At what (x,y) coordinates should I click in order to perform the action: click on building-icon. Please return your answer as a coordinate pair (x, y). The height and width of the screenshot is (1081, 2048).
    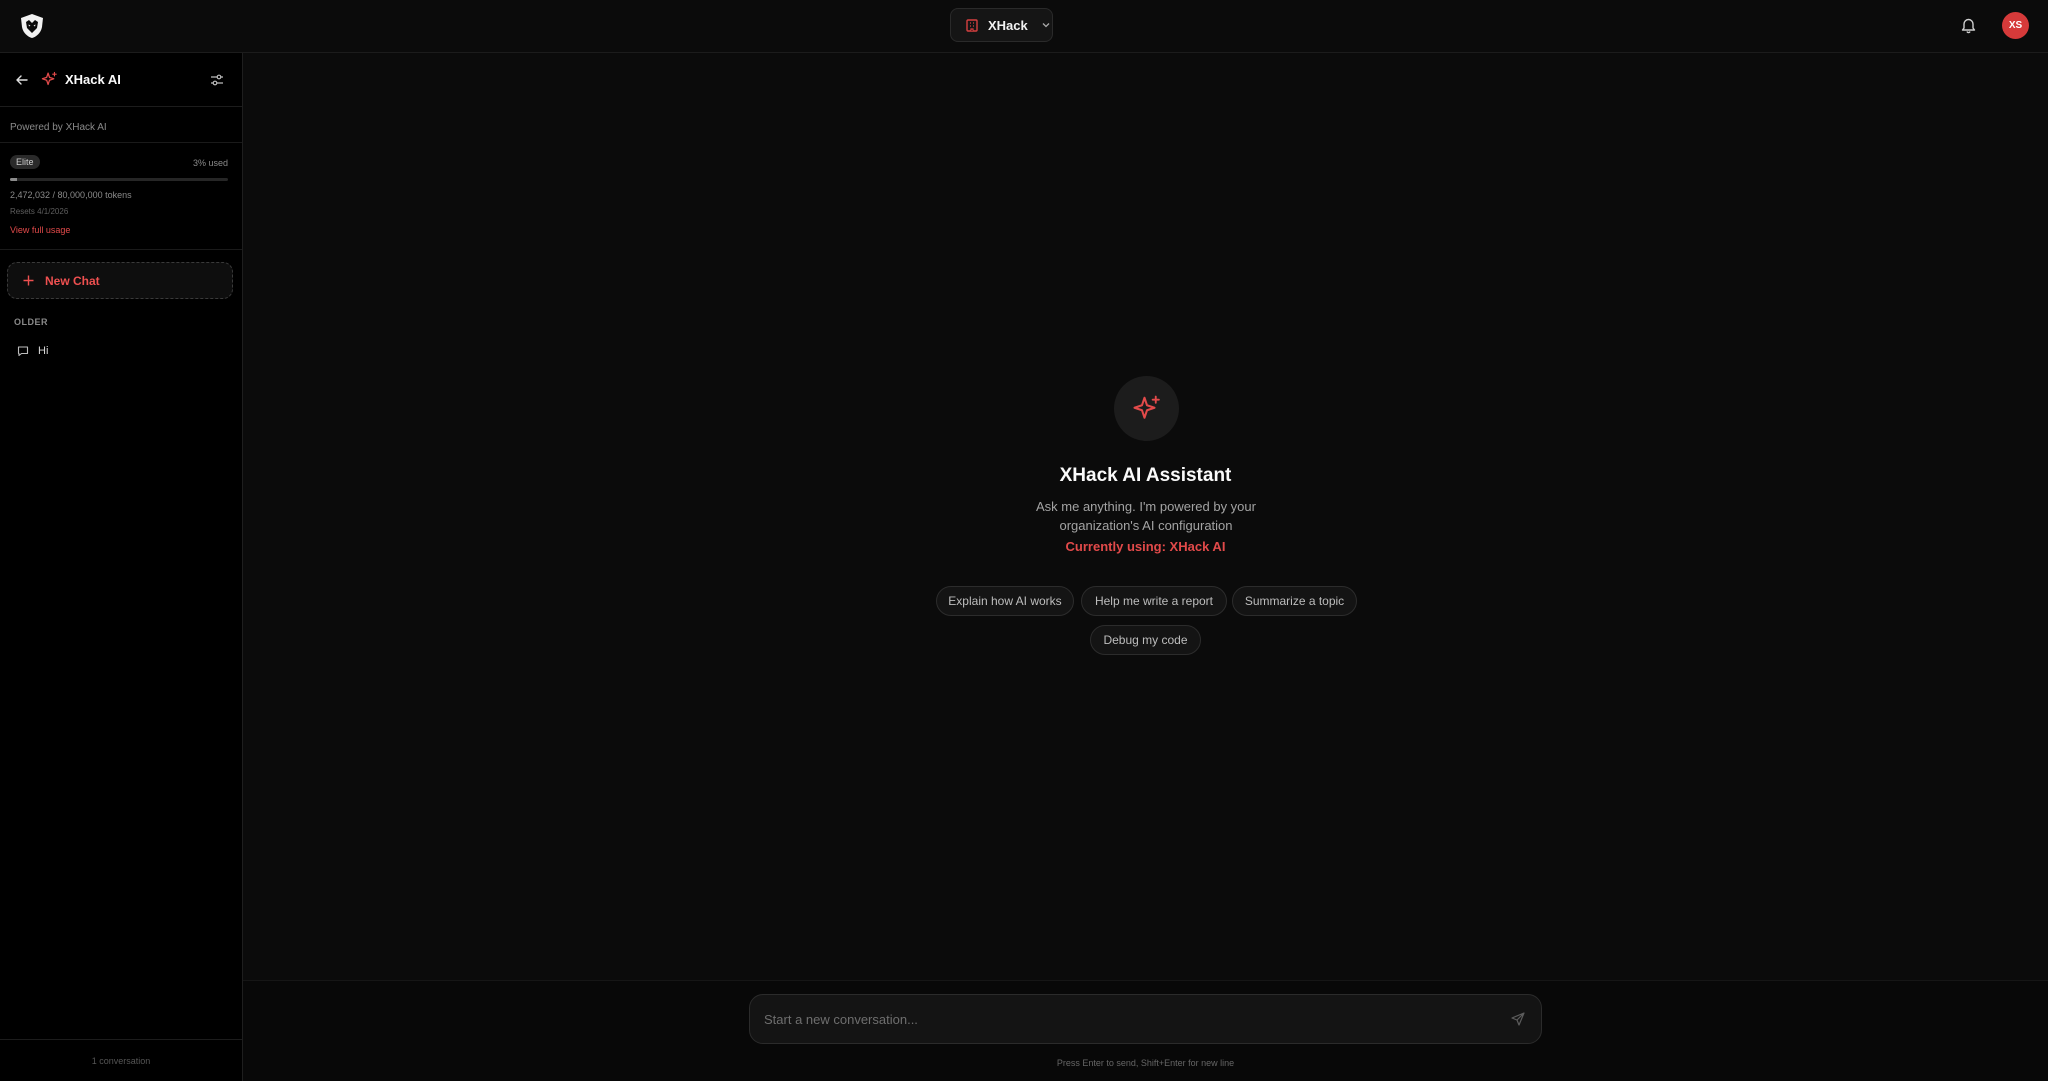
    Looking at the image, I should click on (972, 25).